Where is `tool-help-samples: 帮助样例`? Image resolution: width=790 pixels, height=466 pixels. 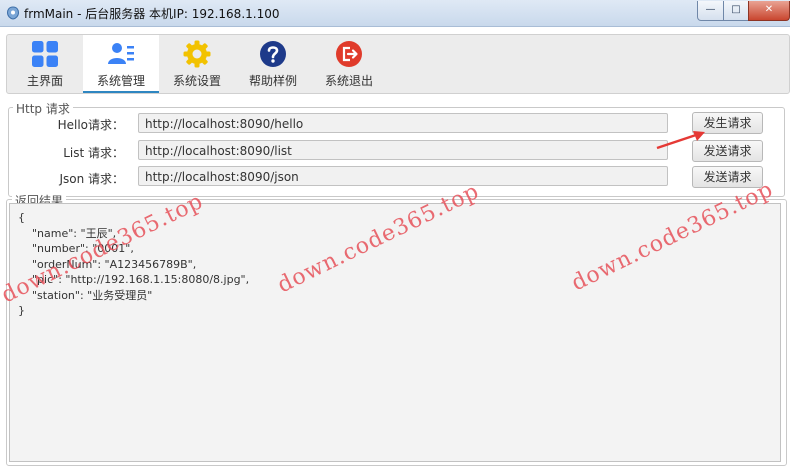 tool-help-samples: 帮助样例 is located at coordinates (273, 64).